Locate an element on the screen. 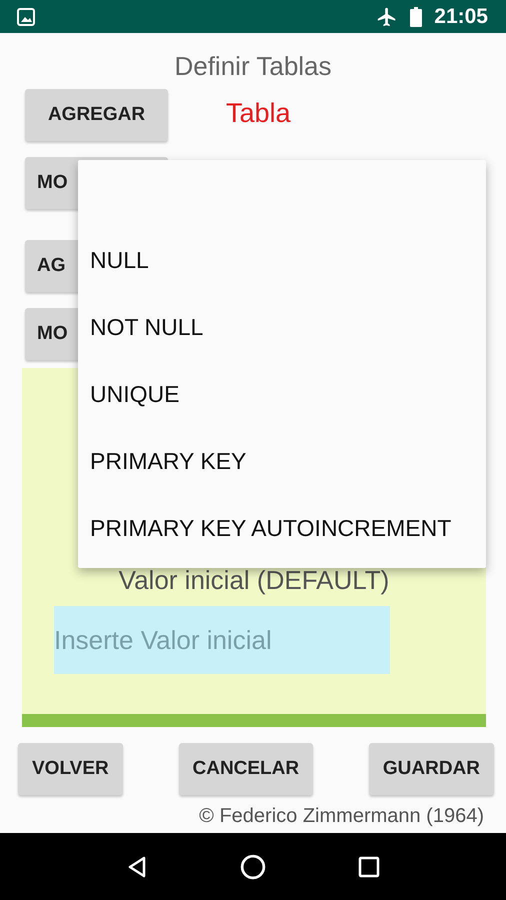  action-button: CANCELAR is located at coordinates (246, 769).